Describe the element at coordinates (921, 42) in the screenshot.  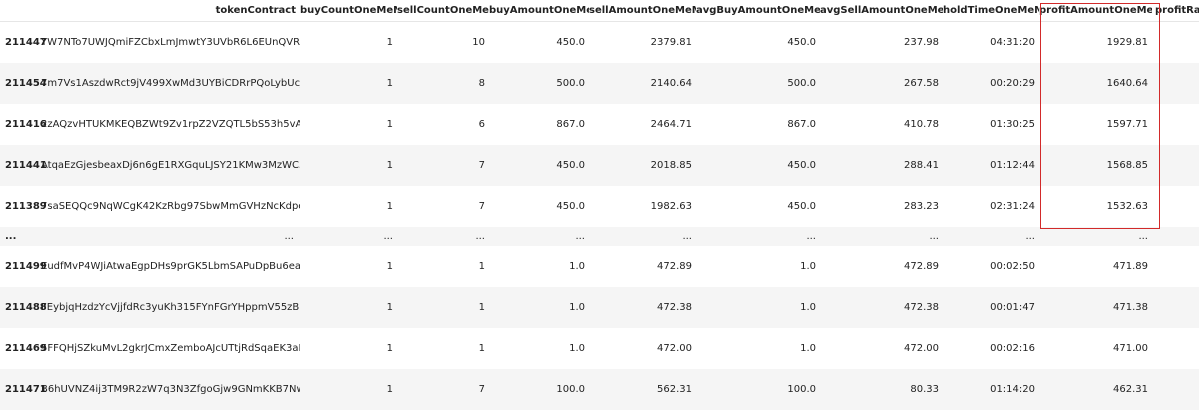
I see `avg-sell-amount-cell: 237.98` at that location.